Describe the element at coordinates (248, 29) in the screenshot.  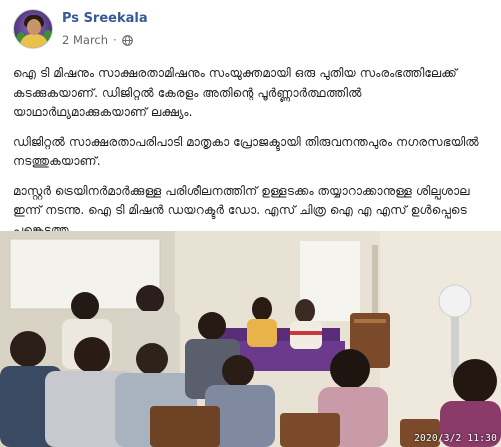
I see `post-header: Ps Sreekala 2 March ·` at that location.